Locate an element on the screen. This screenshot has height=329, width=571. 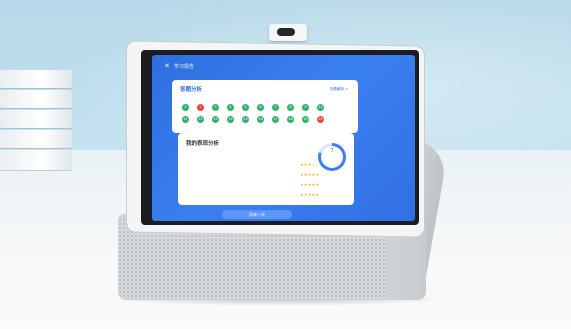
answer-dot-correct: 18 is located at coordinates (290, 119).